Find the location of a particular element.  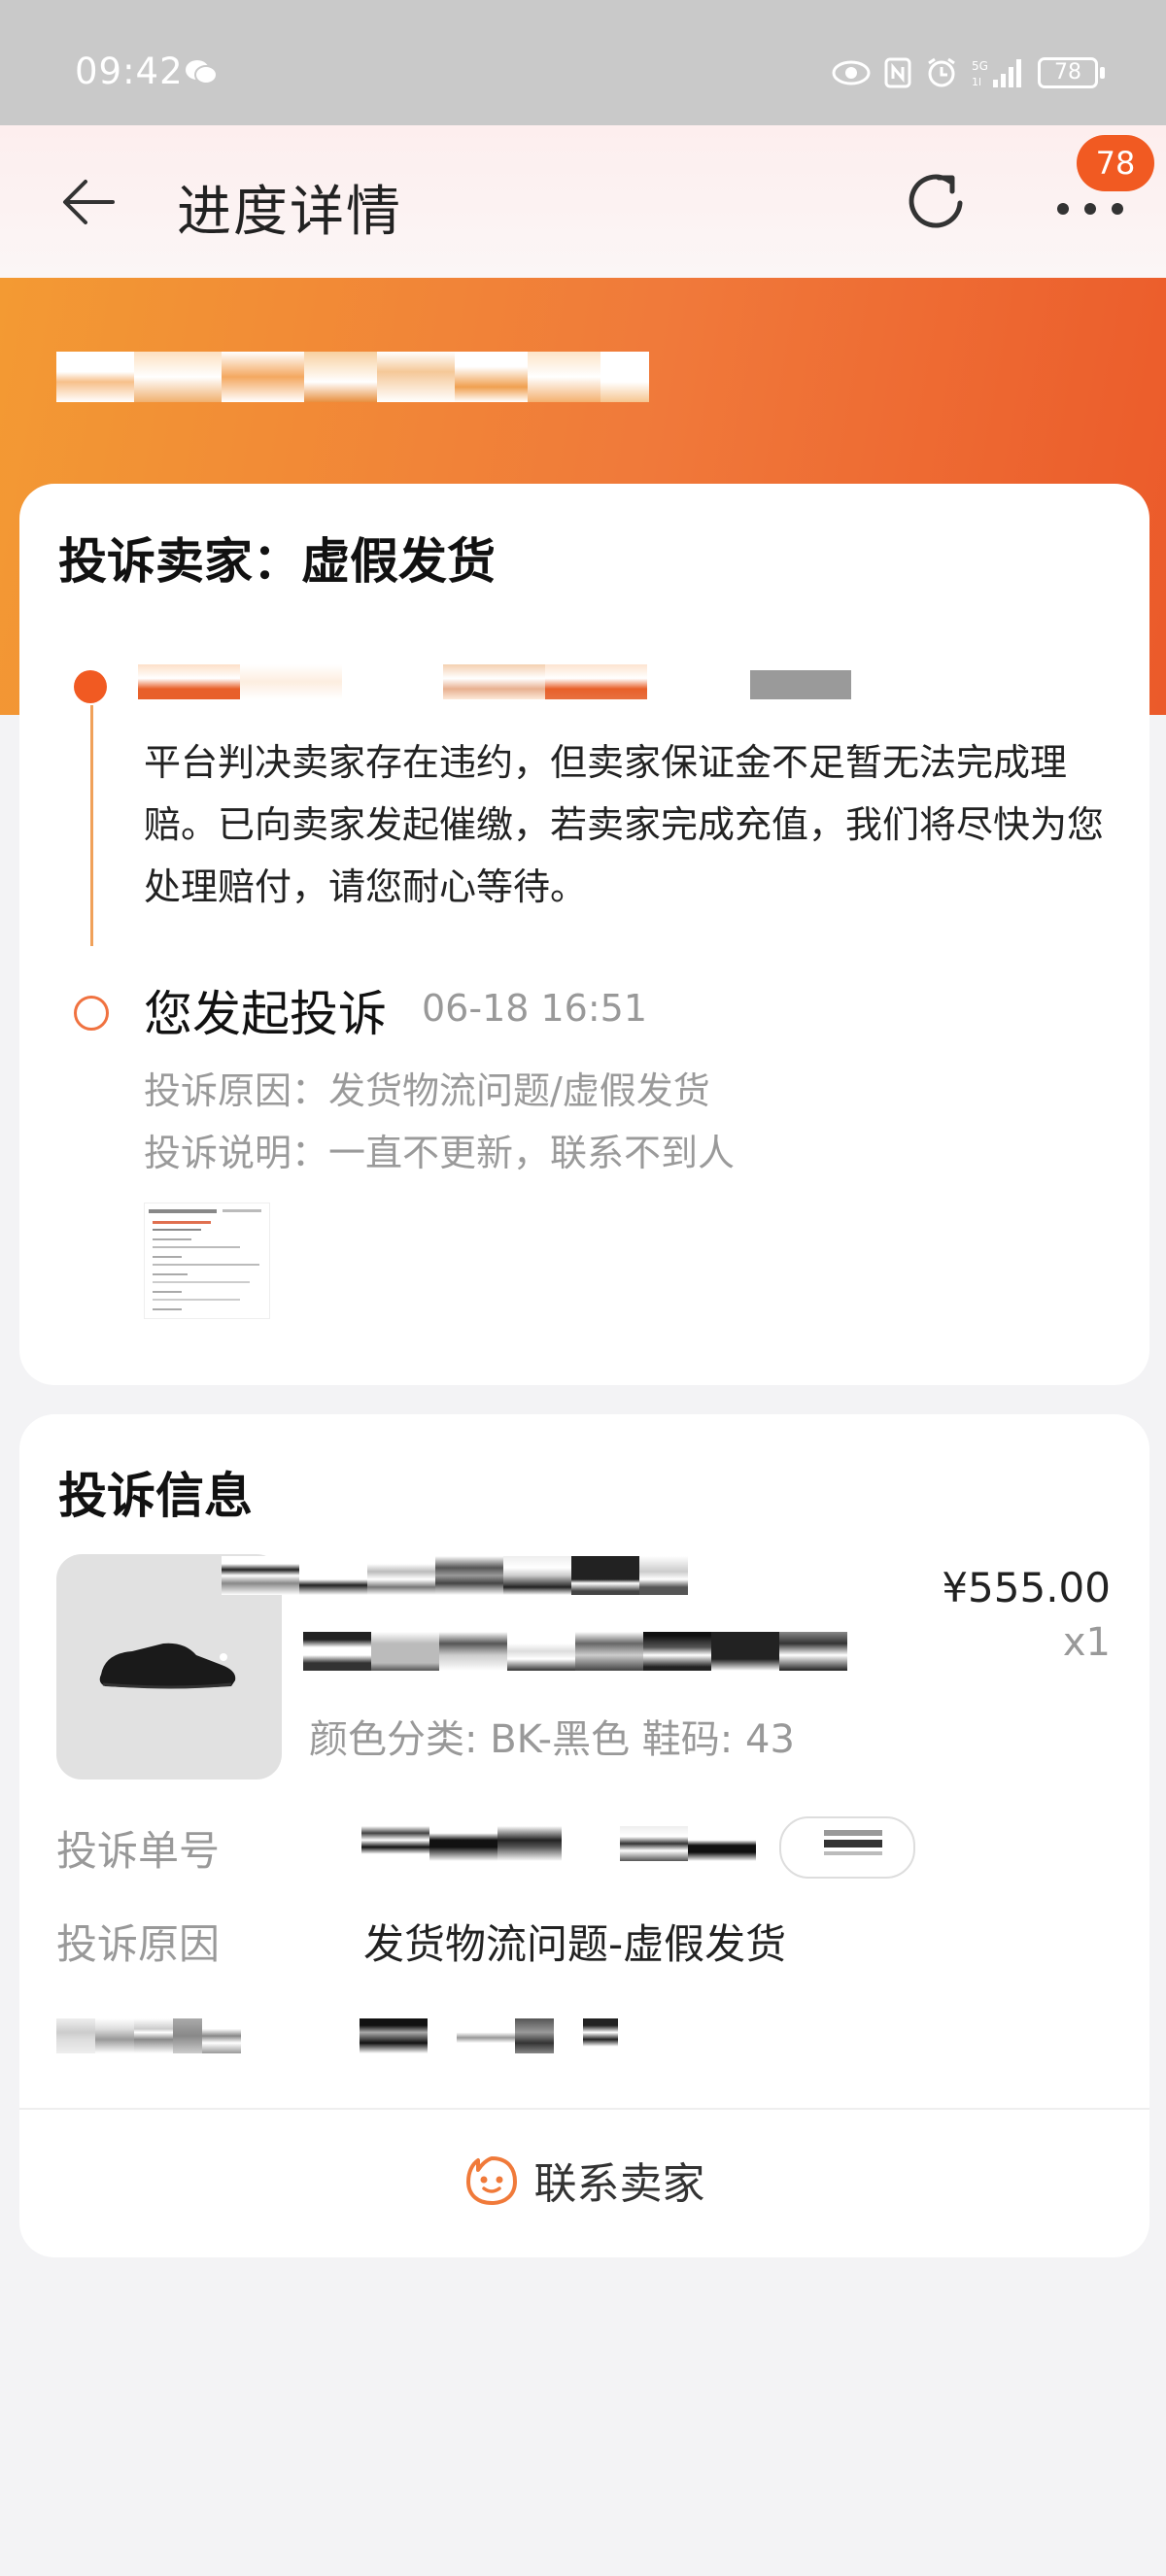

reason-label: 投诉原因 is located at coordinates (138, 1944).